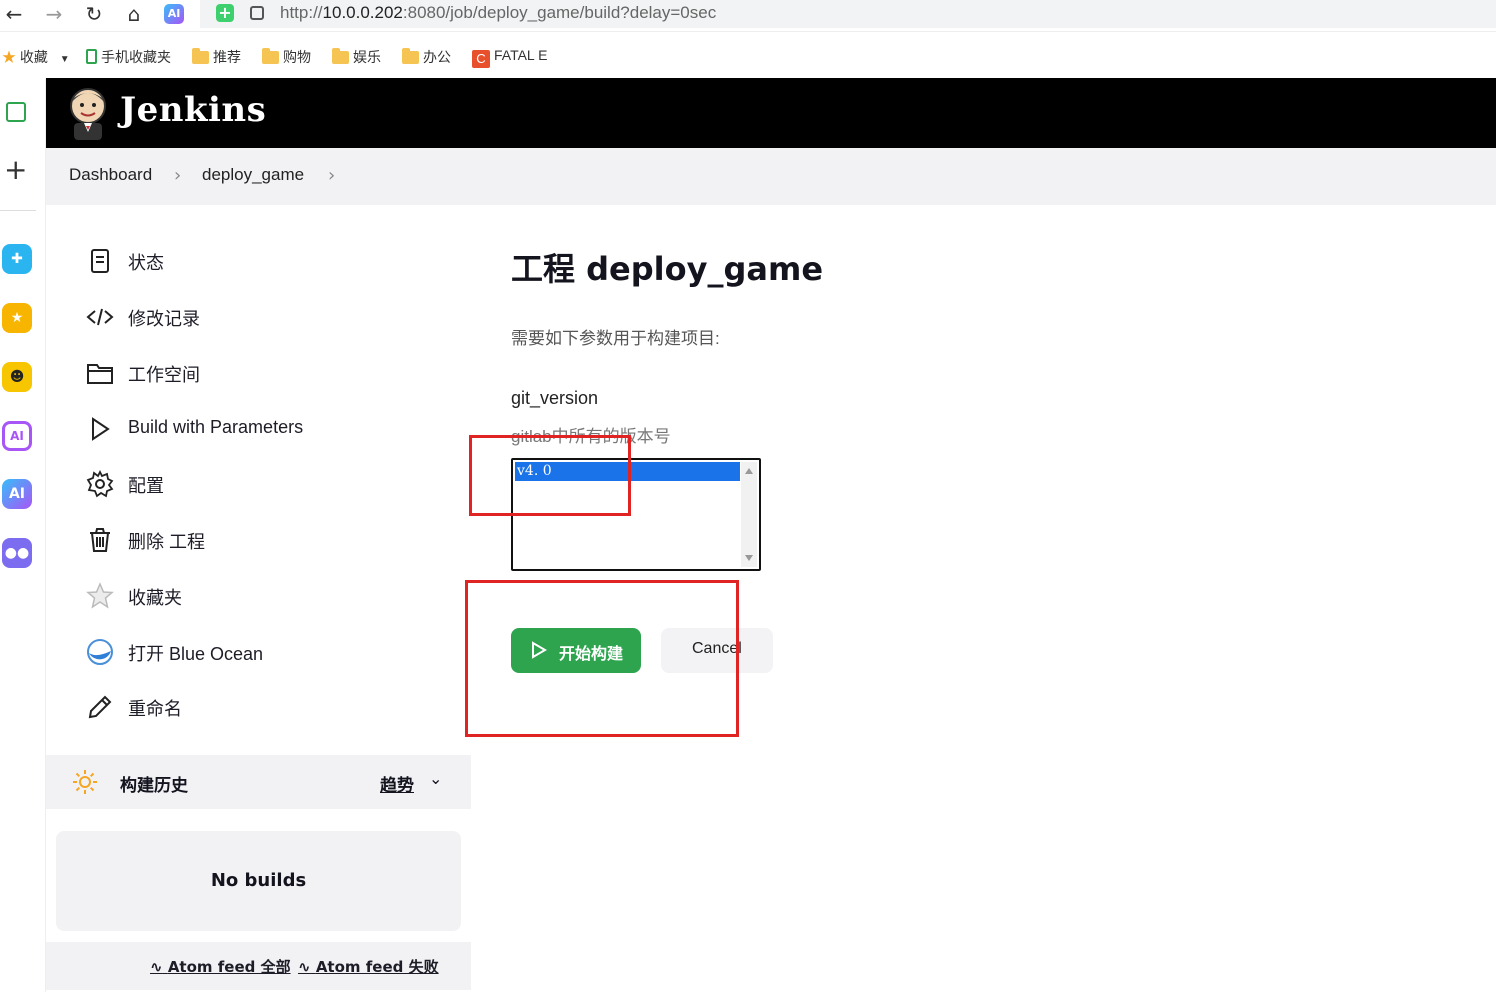  Describe the element at coordinates (134, 14) in the screenshot. I see `home-icon: ⌂` at that location.